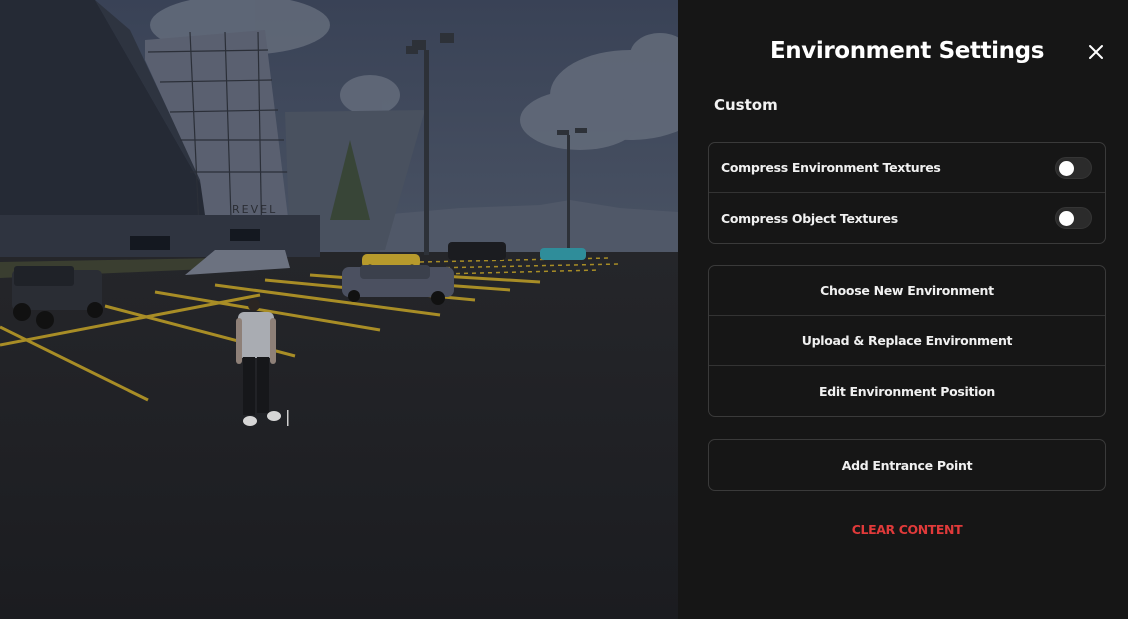  What do you see at coordinates (477, 251) in the screenshot?
I see `black-van` at bounding box center [477, 251].